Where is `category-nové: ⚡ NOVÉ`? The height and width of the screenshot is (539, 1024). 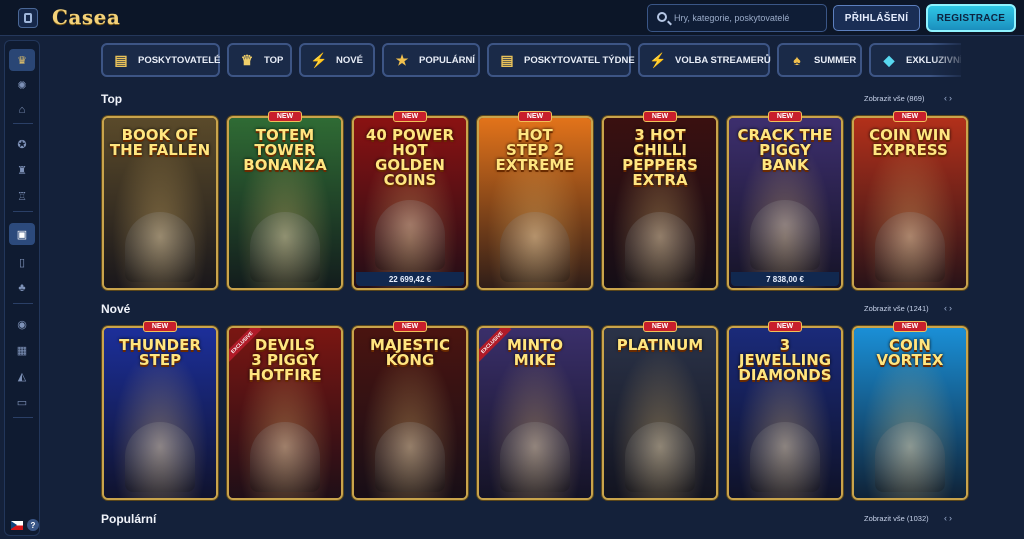 category-nové: ⚡ NOVÉ is located at coordinates (337, 60).